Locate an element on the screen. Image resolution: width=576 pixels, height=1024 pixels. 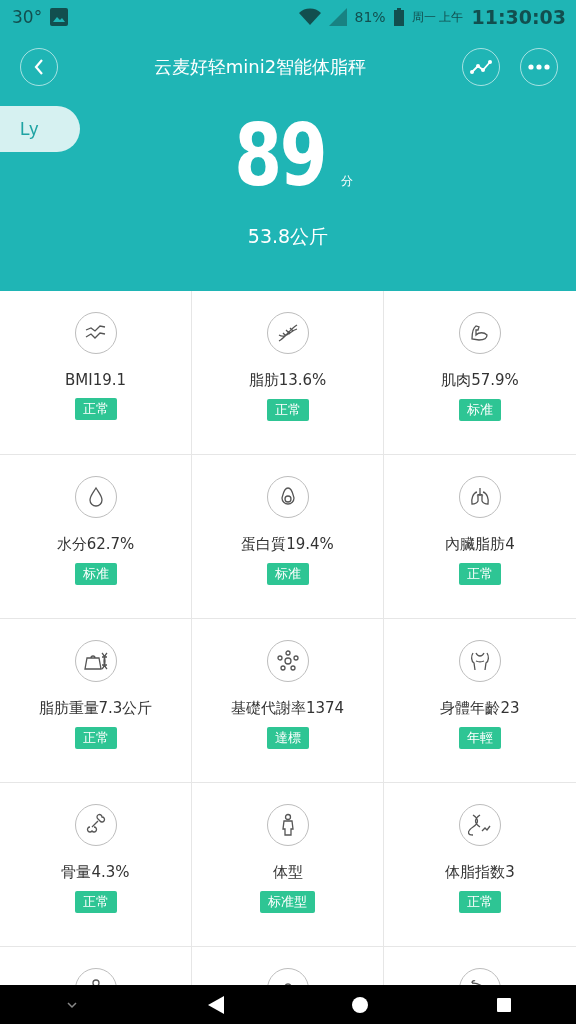
metric-value: 体型 is located at coordinates (287, 872).